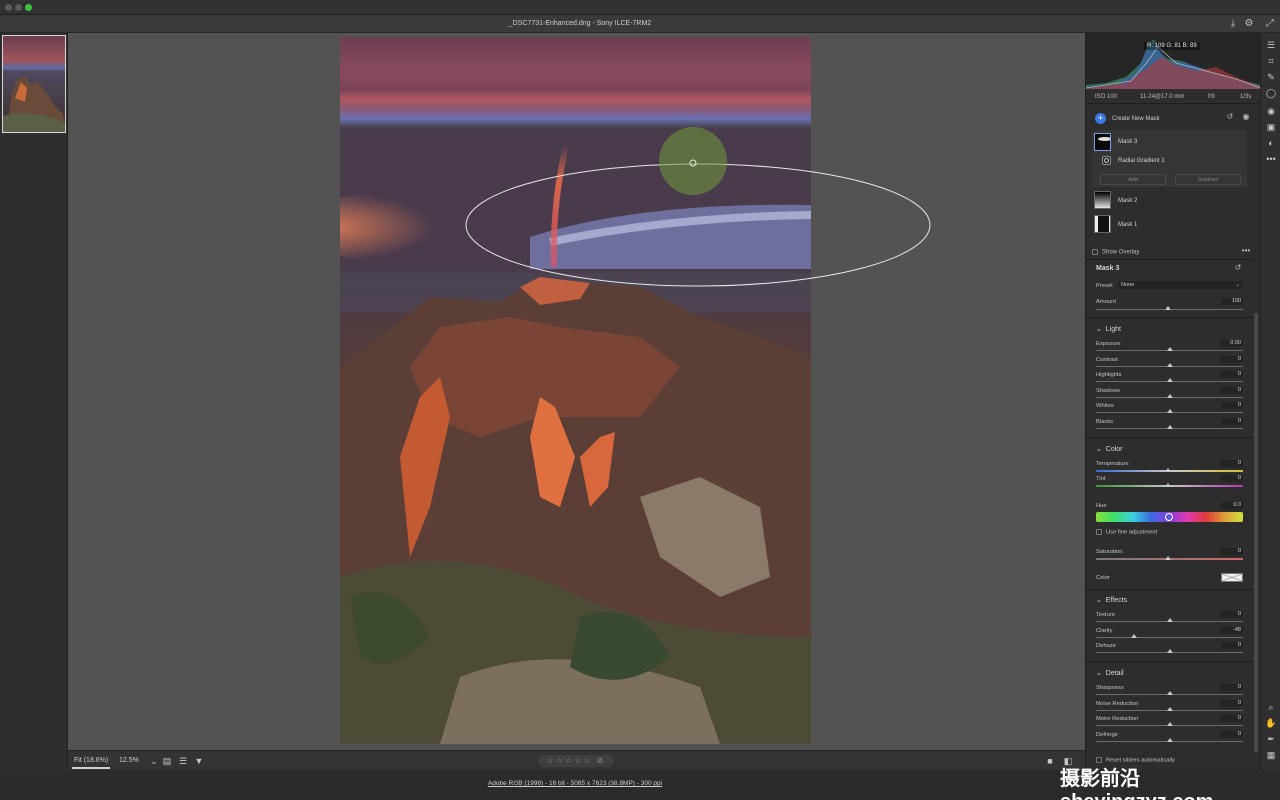  What do you see at coordinates (1141, 161) in the screenshot?
I see `radial-gradient-label: Radial Gradient 1` at bounding box center [1141, 161].